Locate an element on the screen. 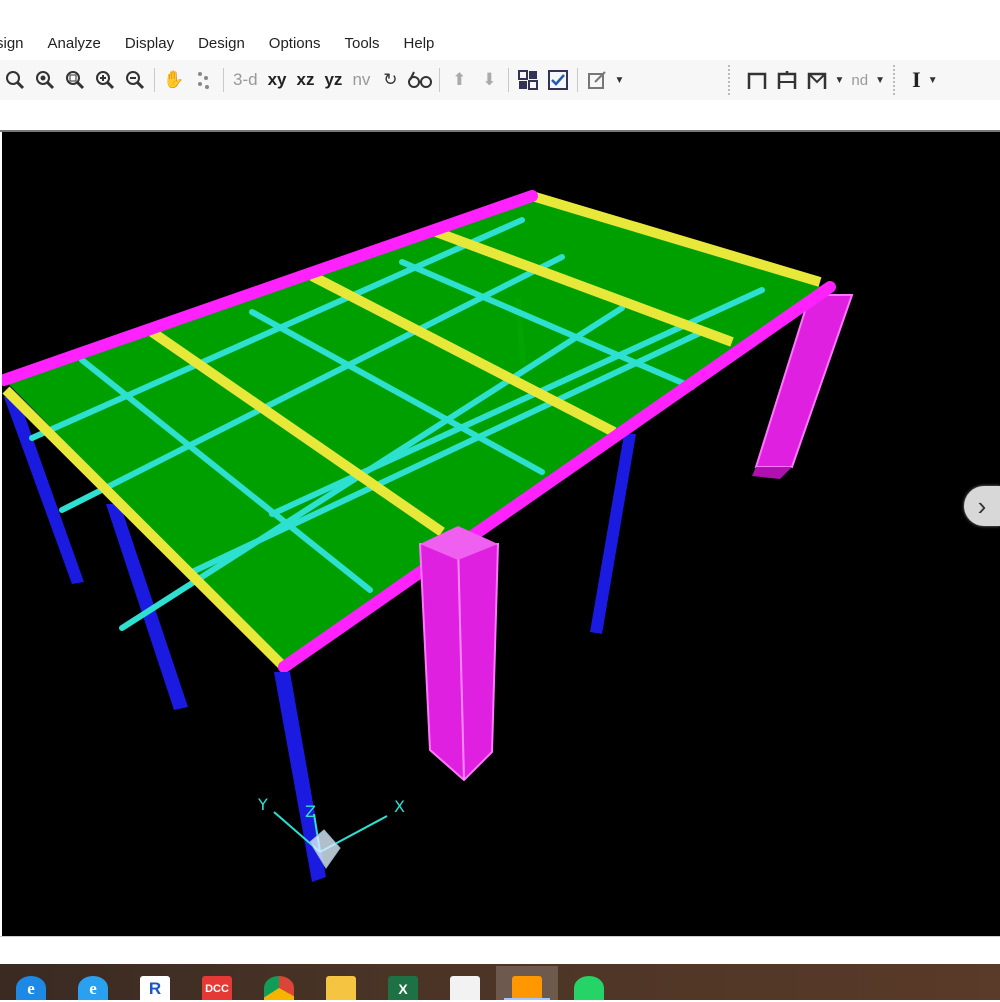 The image size is (1000, 1002). zoom-fit-icon is located at coordinates (75, 80).